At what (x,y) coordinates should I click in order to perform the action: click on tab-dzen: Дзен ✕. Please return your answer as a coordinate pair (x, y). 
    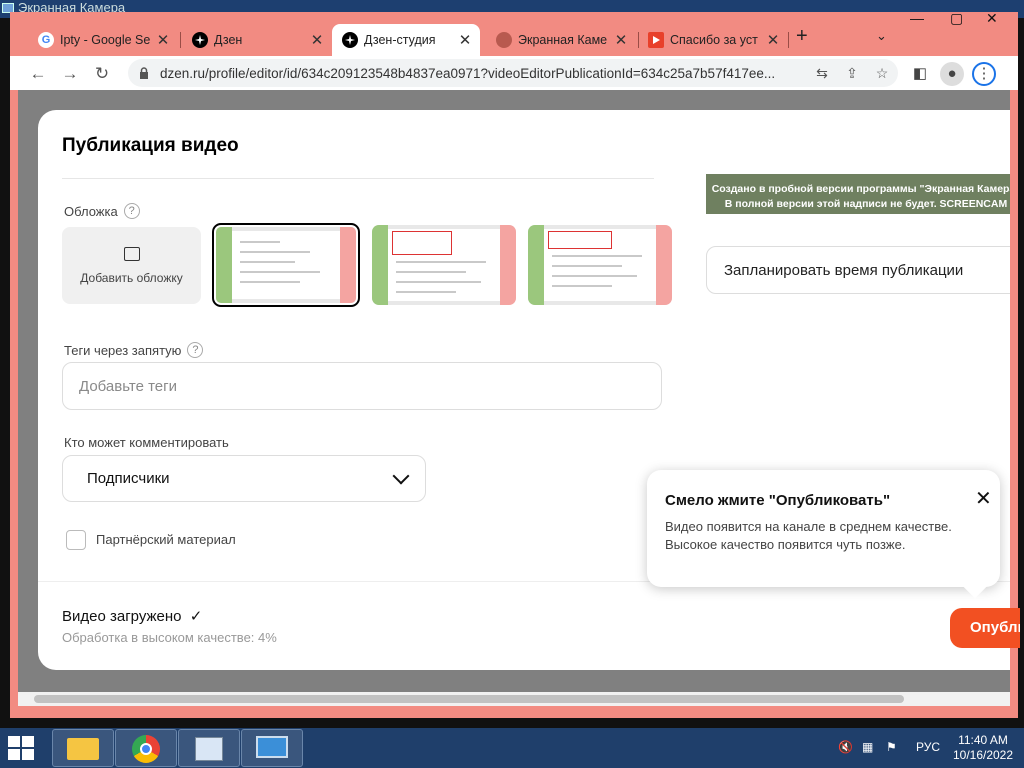
    Looking at the image, I should click on (257, 40).